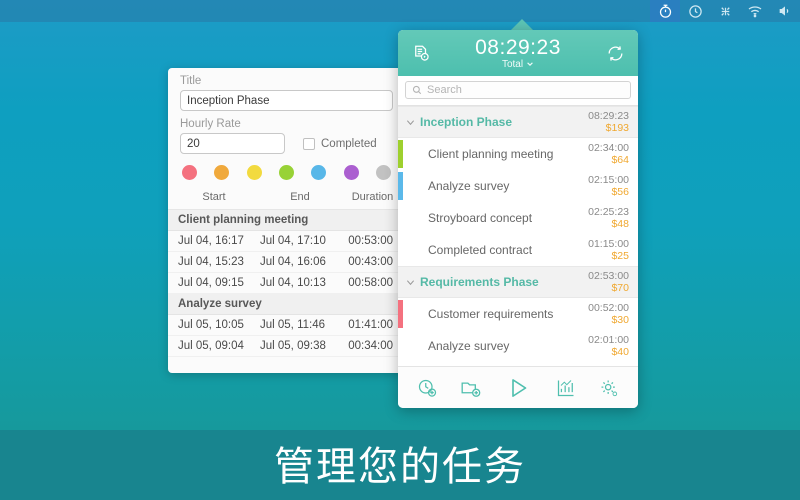  I want to click on entry-end: Jul 04, 10:13, so click(293, 283).